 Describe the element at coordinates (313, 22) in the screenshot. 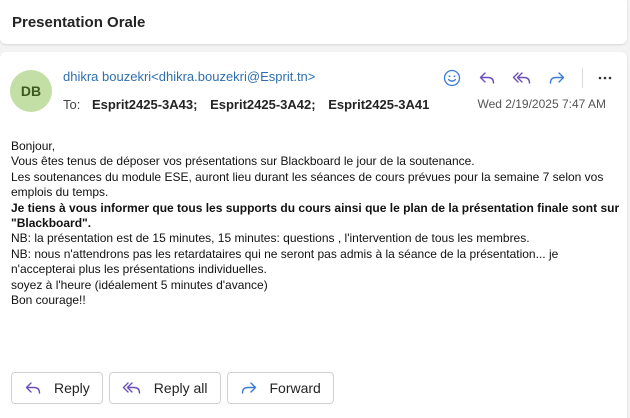

I see `subject-header: Presentation Orale` at that location.